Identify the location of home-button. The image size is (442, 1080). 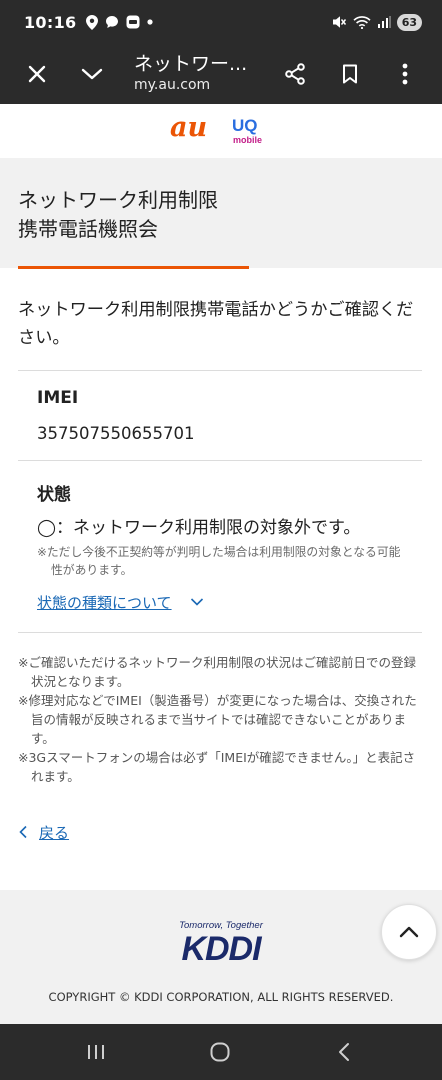
(220, 1052).